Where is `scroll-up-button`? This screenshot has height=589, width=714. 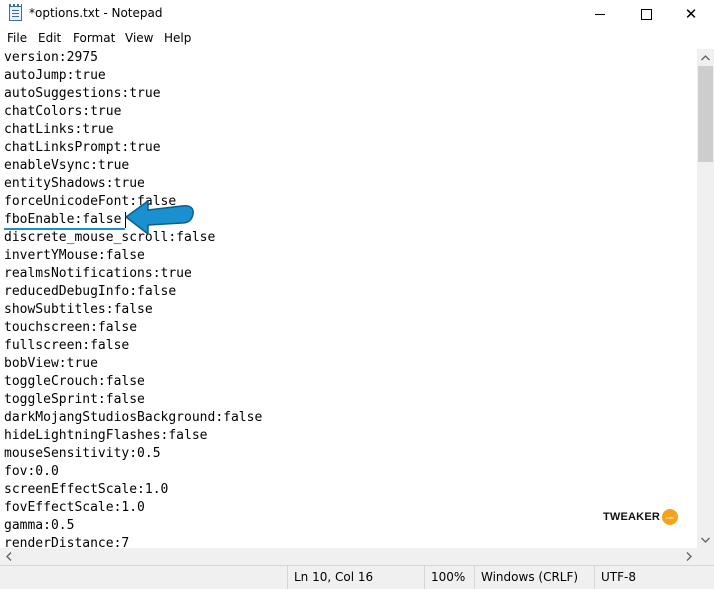
scroll-up-button is located at coordinates (705, 57).